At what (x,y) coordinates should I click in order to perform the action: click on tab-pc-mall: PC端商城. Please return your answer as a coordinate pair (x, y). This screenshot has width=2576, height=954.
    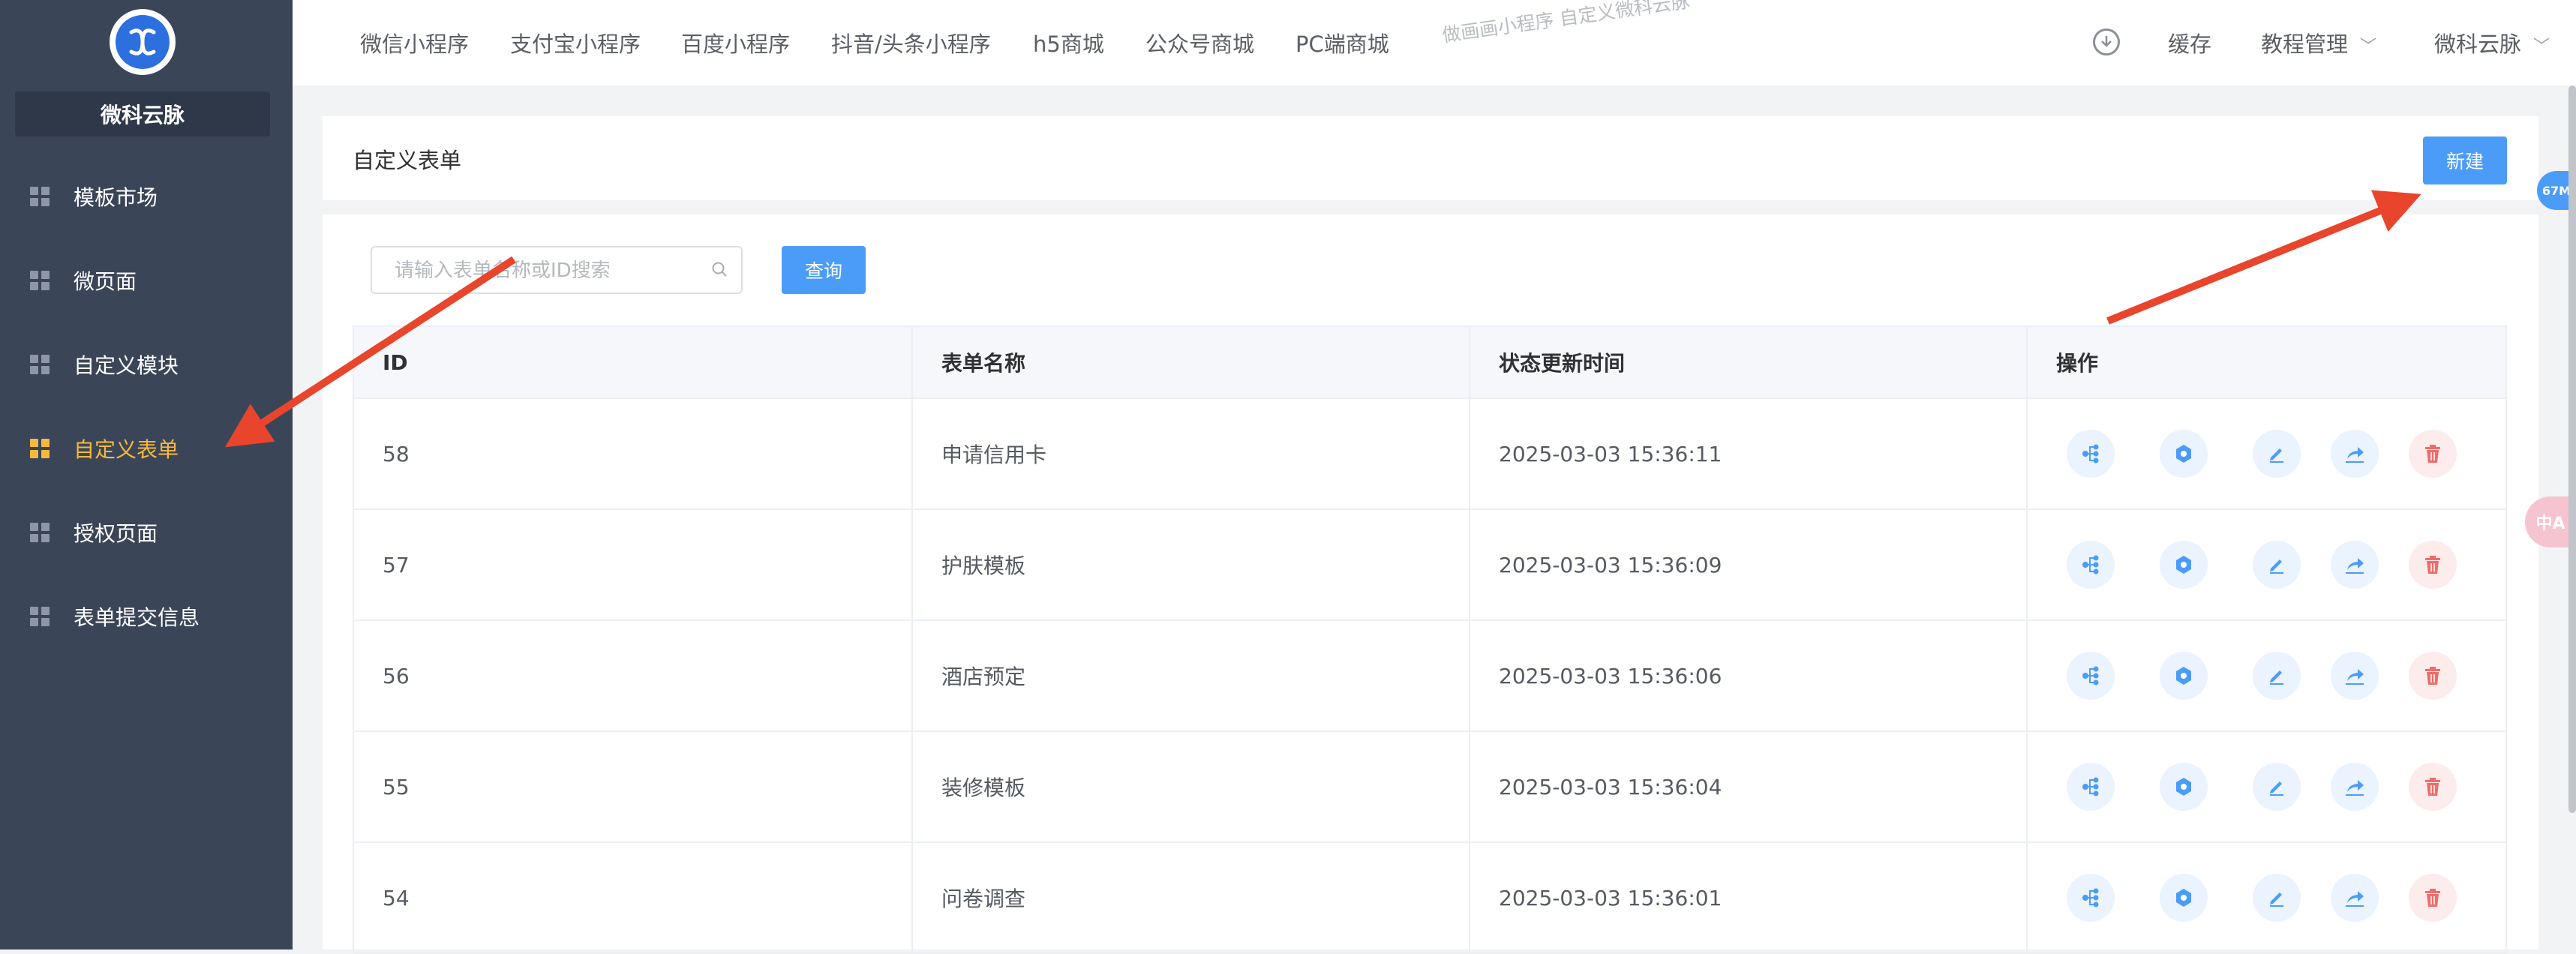
    Looking at the image, I should click on (1342, 42).